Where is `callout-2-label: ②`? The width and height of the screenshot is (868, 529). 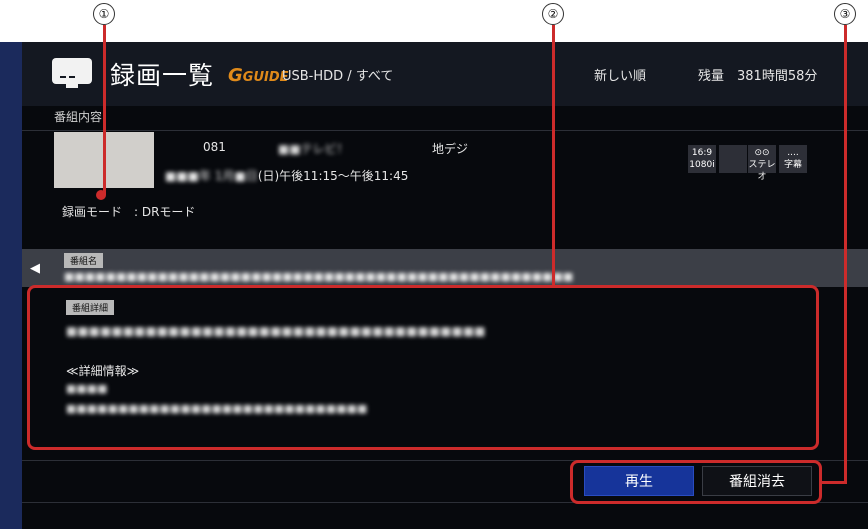
callout-2-label: ② is located at coordinates (553, 14).